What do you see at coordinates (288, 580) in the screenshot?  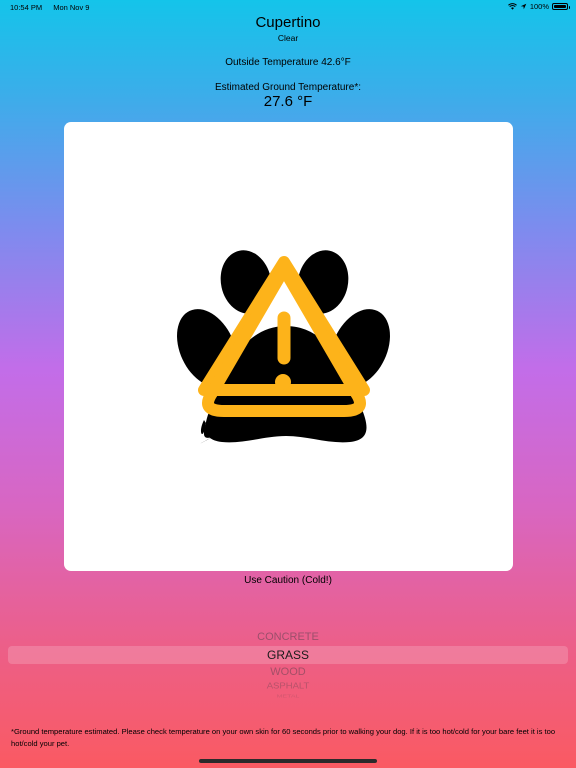 I see `status-message: Use Caution (Cold!)` at bounding box center [288, 580].